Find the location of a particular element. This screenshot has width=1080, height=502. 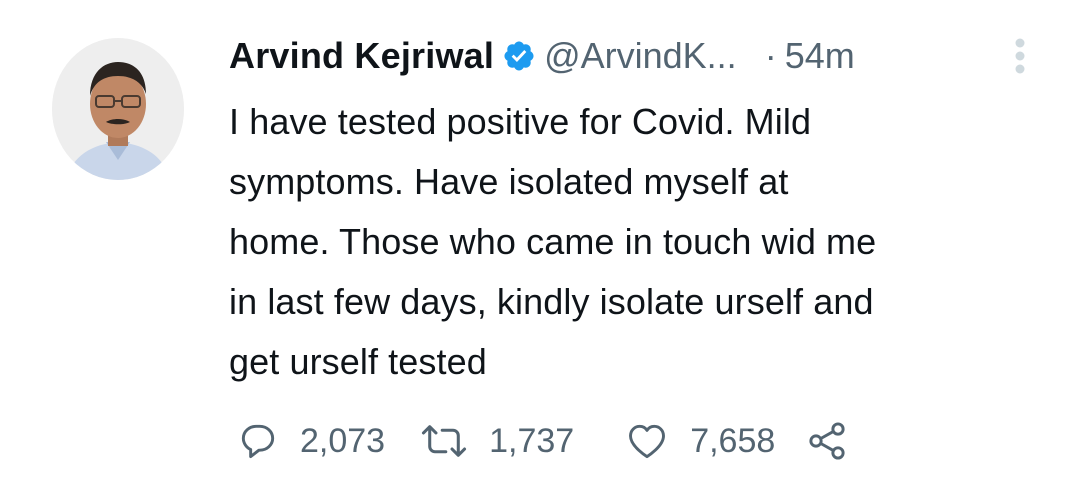

retweet-button: 1,737 is located at coordinates (496, 441).